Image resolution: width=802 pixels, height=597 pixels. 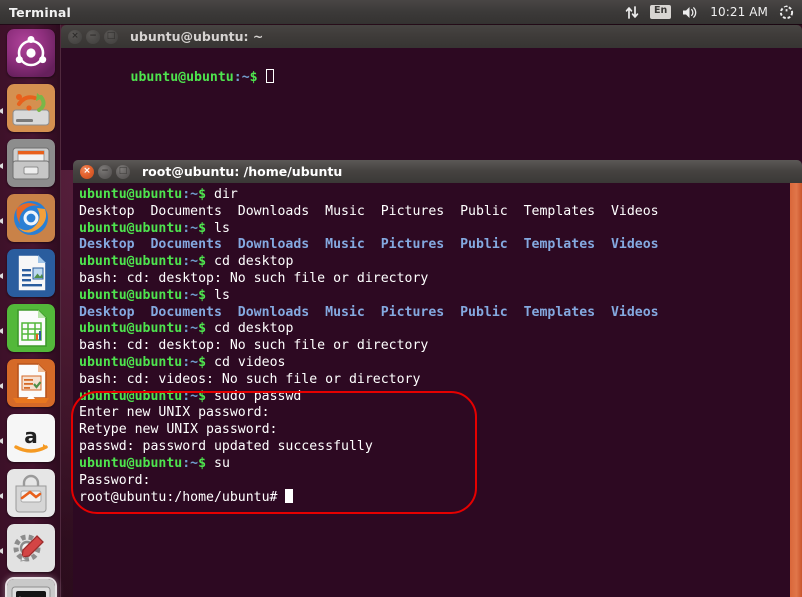 What do you see at coordinates (222, 194) in the screenshot?
I see `terminal-command: dir` at bounding box center [222, 194].